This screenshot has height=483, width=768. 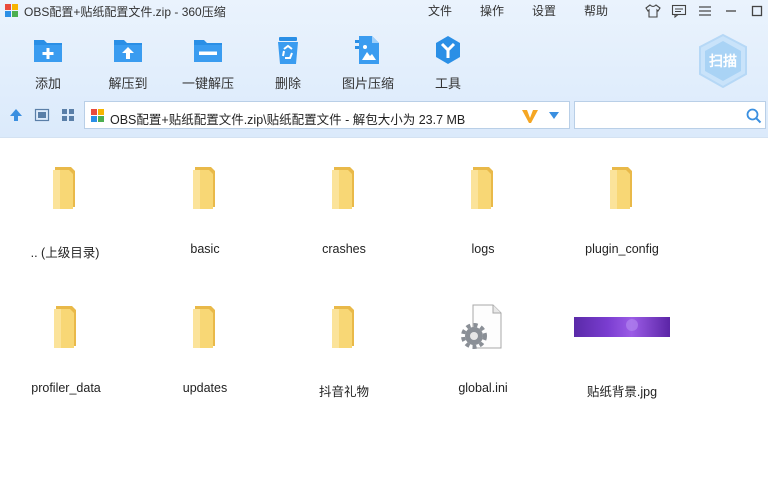 I want to click on search-icon, so click(x=754, y=116).